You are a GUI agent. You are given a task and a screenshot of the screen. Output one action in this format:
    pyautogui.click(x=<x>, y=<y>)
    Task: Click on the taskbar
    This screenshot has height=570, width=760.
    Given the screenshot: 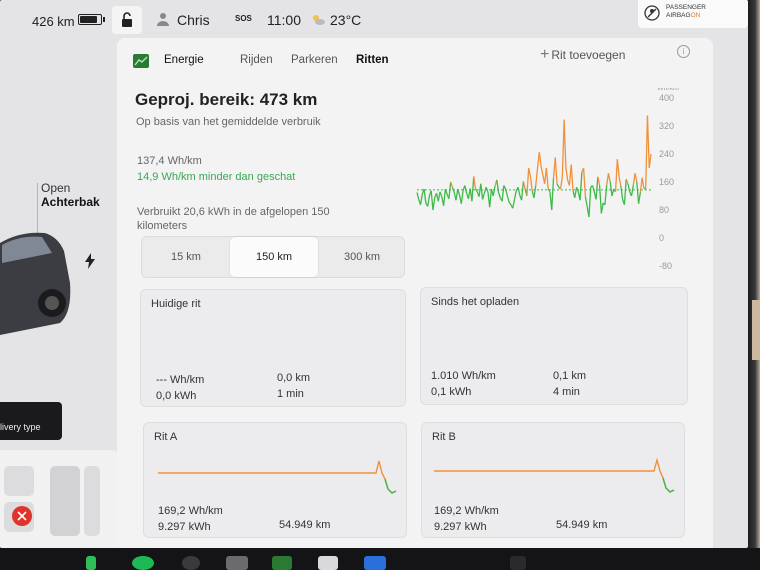 What is the action you would take?
    pyautogui.click(x=380, y=559)
    